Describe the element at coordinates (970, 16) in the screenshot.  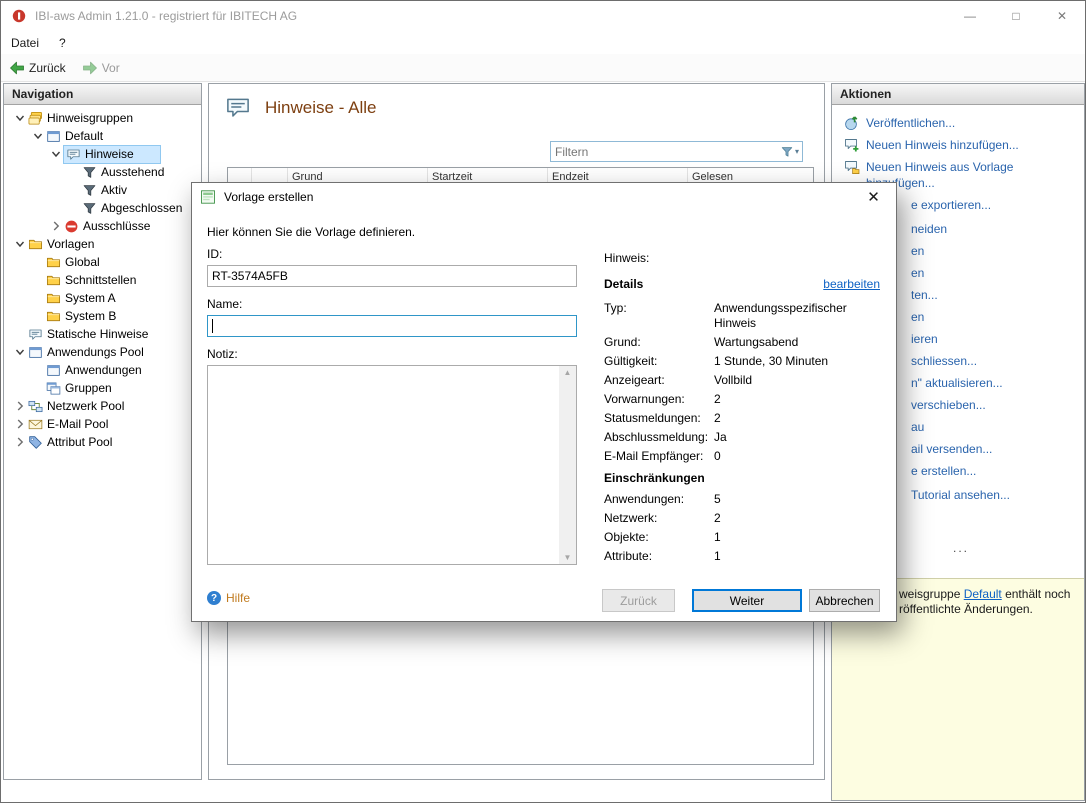
I see `minimize-button: —` at that location.